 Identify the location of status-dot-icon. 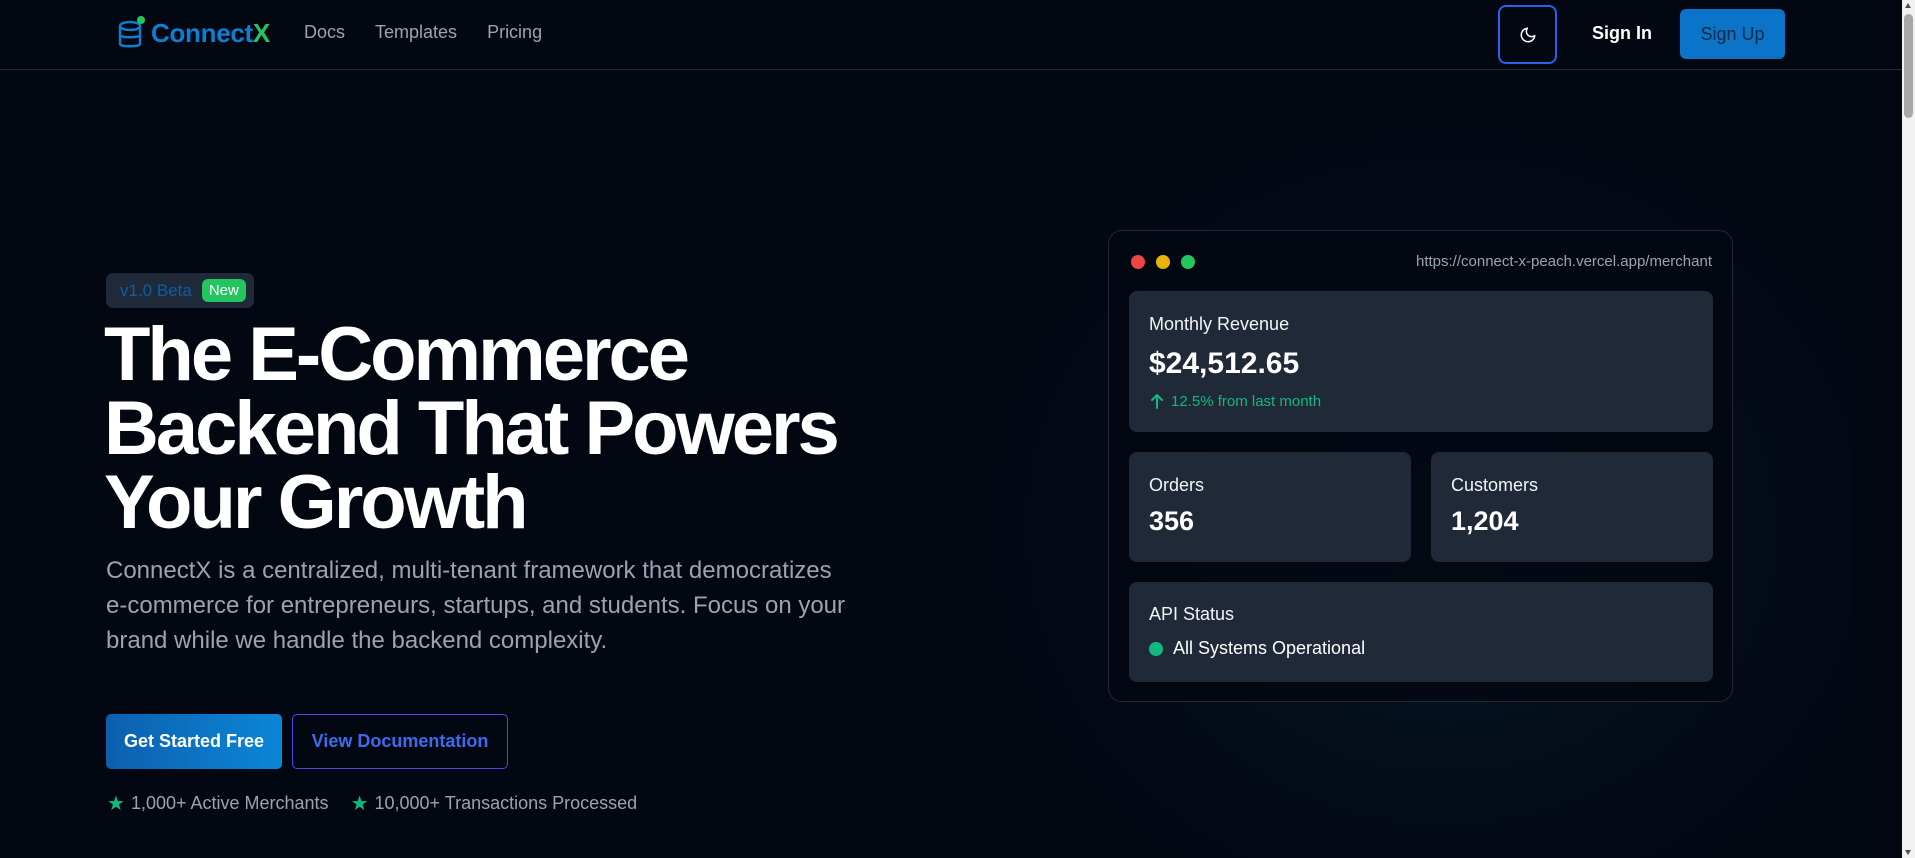
(1156, 648).